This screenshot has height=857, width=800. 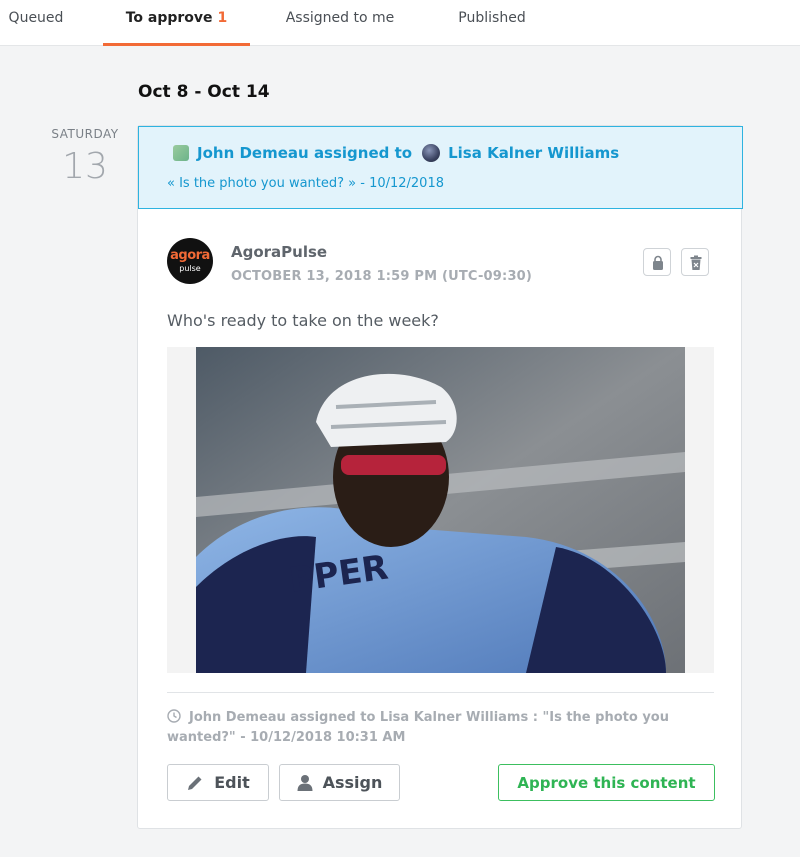 I want to click on post-date: OCTOBER 13, 2018 1:59 PM (UTC-09:30), so click(x=382, y=276).